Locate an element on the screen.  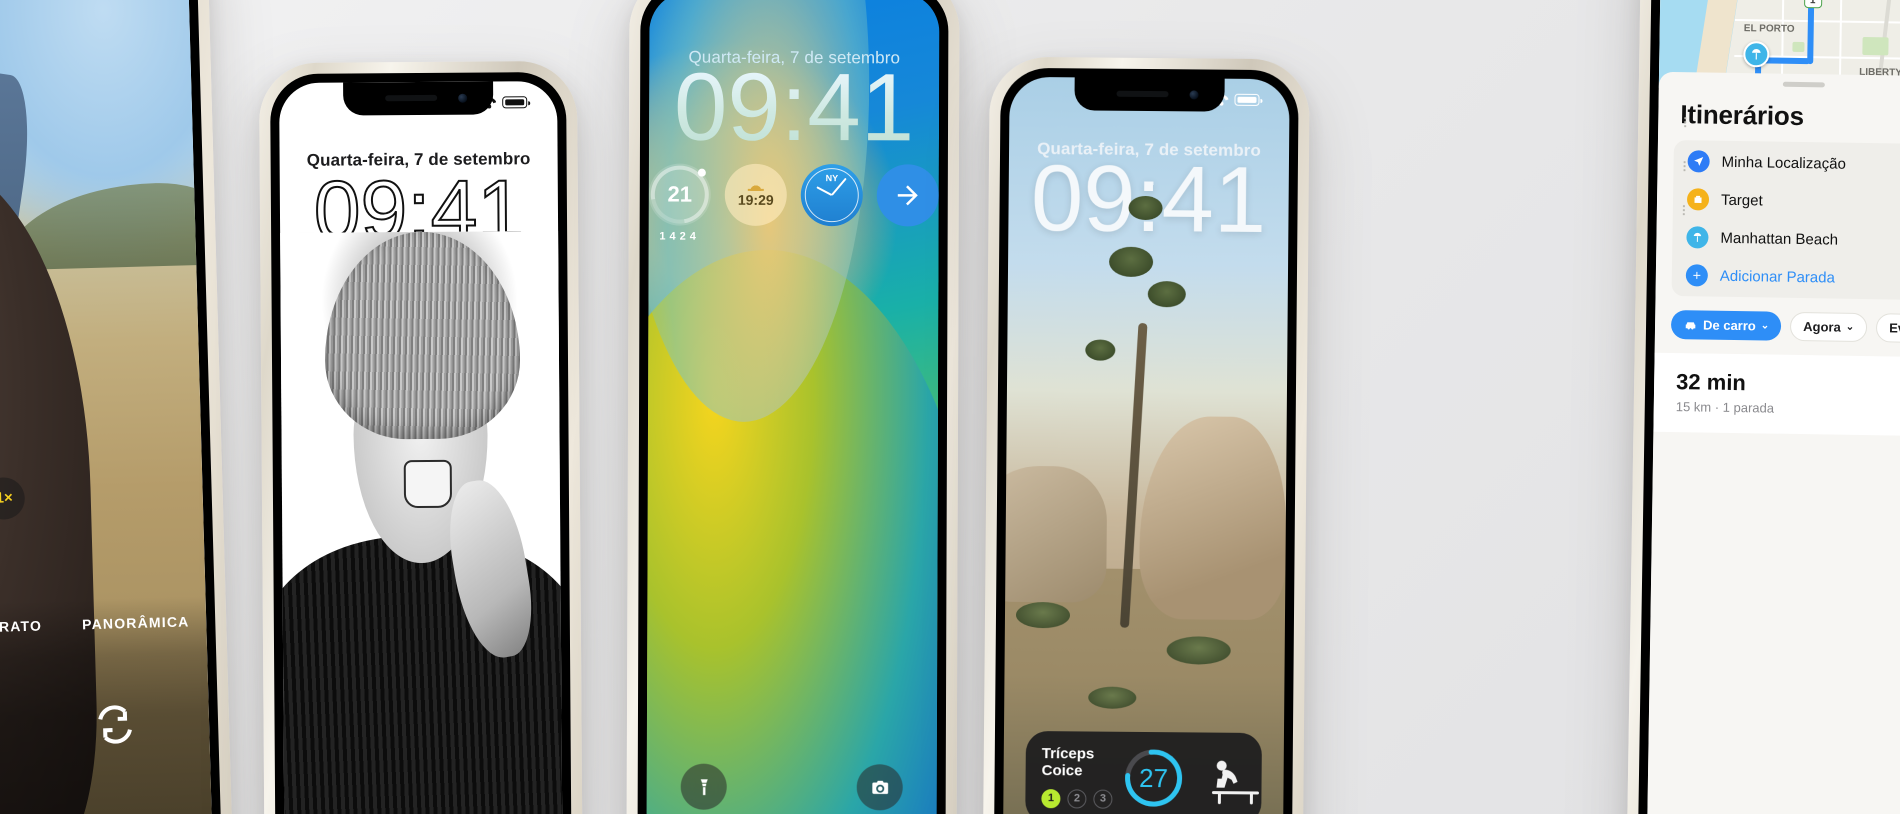
route-line is located at coordinates (1811, 32).